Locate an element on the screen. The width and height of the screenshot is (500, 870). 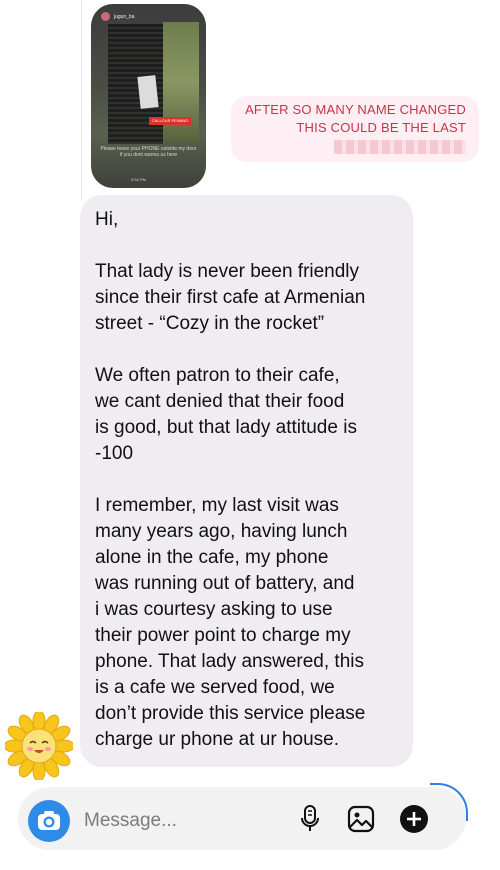
message-composer is located at coordinates (242, 818).